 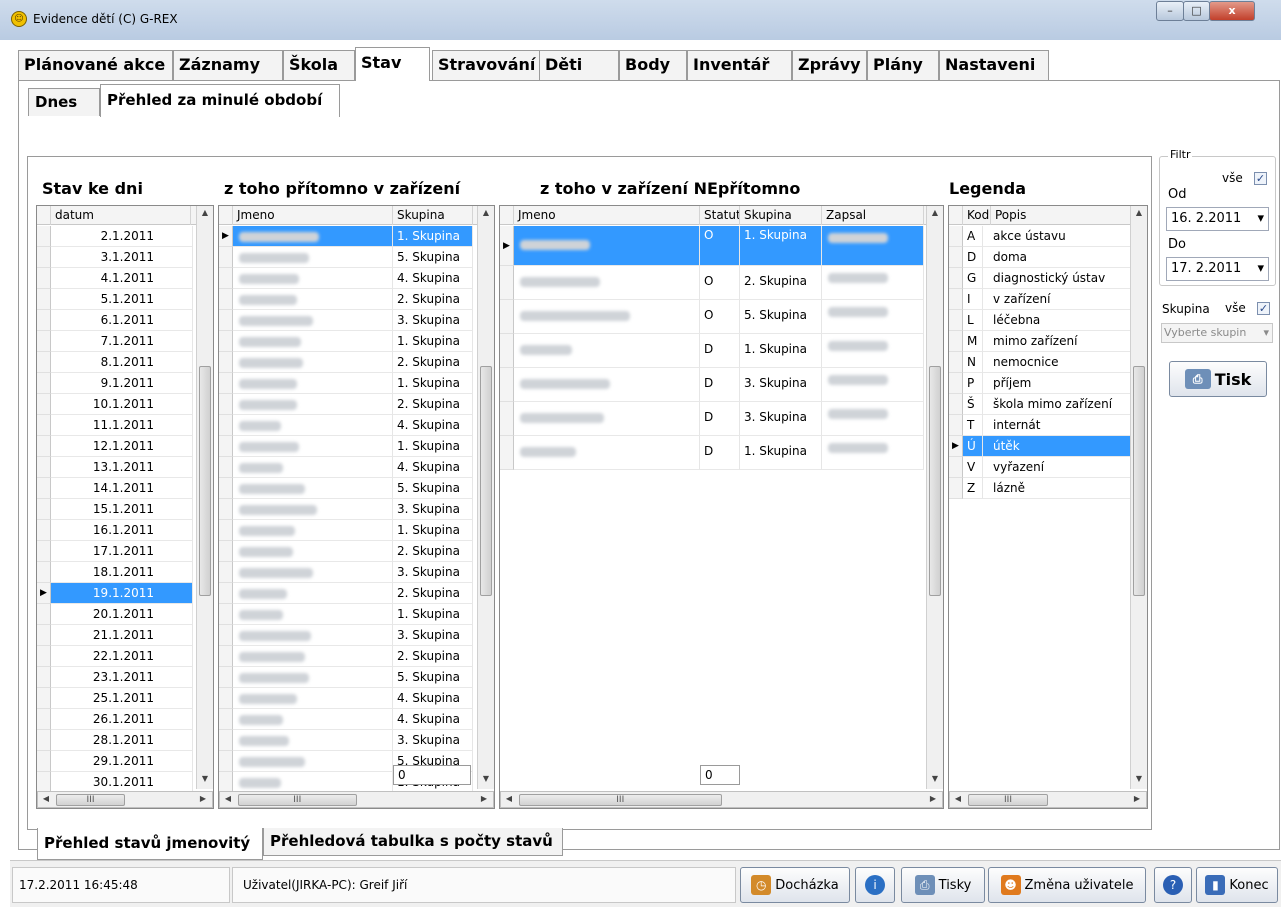 What do you see at coordinates (956, 446) in the screenshot?
I see `row-header: ▶` at bounding box center [956, 446].